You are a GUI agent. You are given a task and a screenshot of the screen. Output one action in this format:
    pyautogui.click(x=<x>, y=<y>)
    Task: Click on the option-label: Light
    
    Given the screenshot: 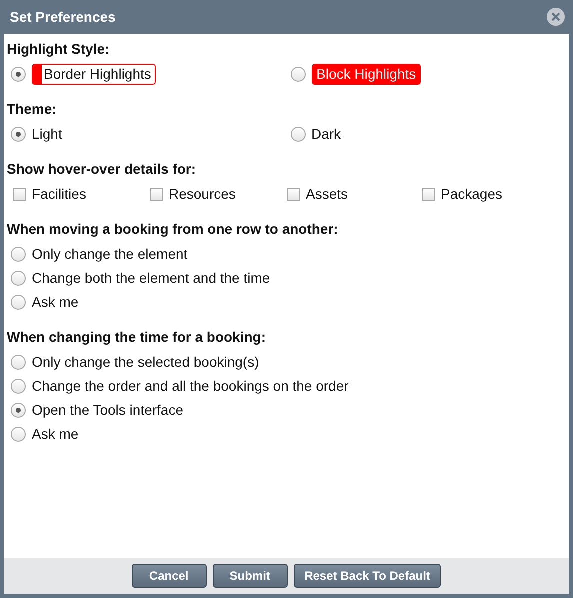 What is the action you would take?
    pyautogui.click(x=47, y=134)
    